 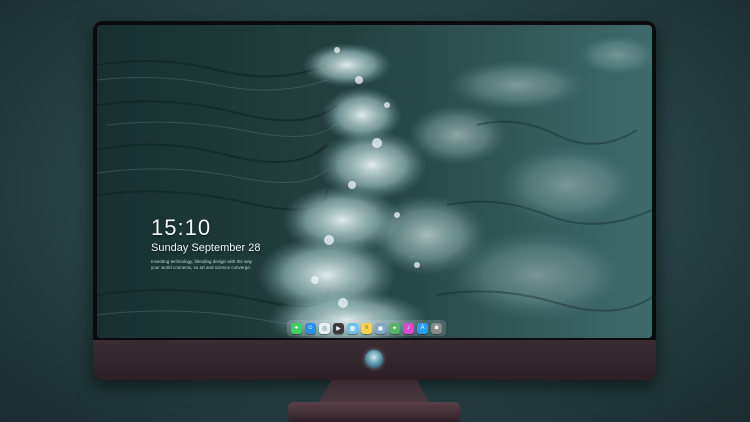 I want to click on lockscreen-time: 15:10, so click(x=181, y=227).